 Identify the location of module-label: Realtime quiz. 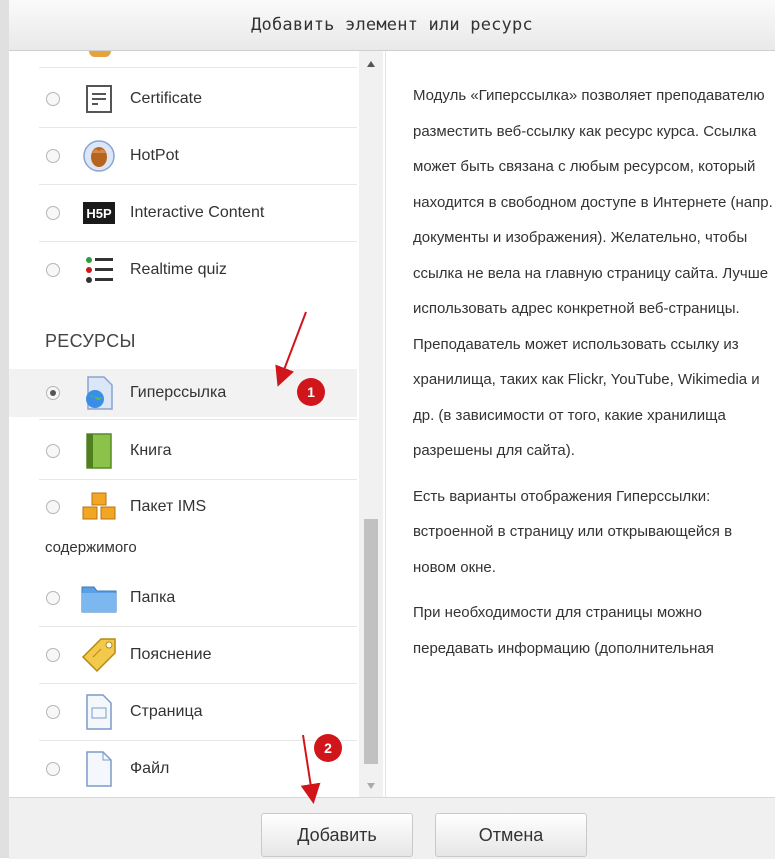
(178, 269).